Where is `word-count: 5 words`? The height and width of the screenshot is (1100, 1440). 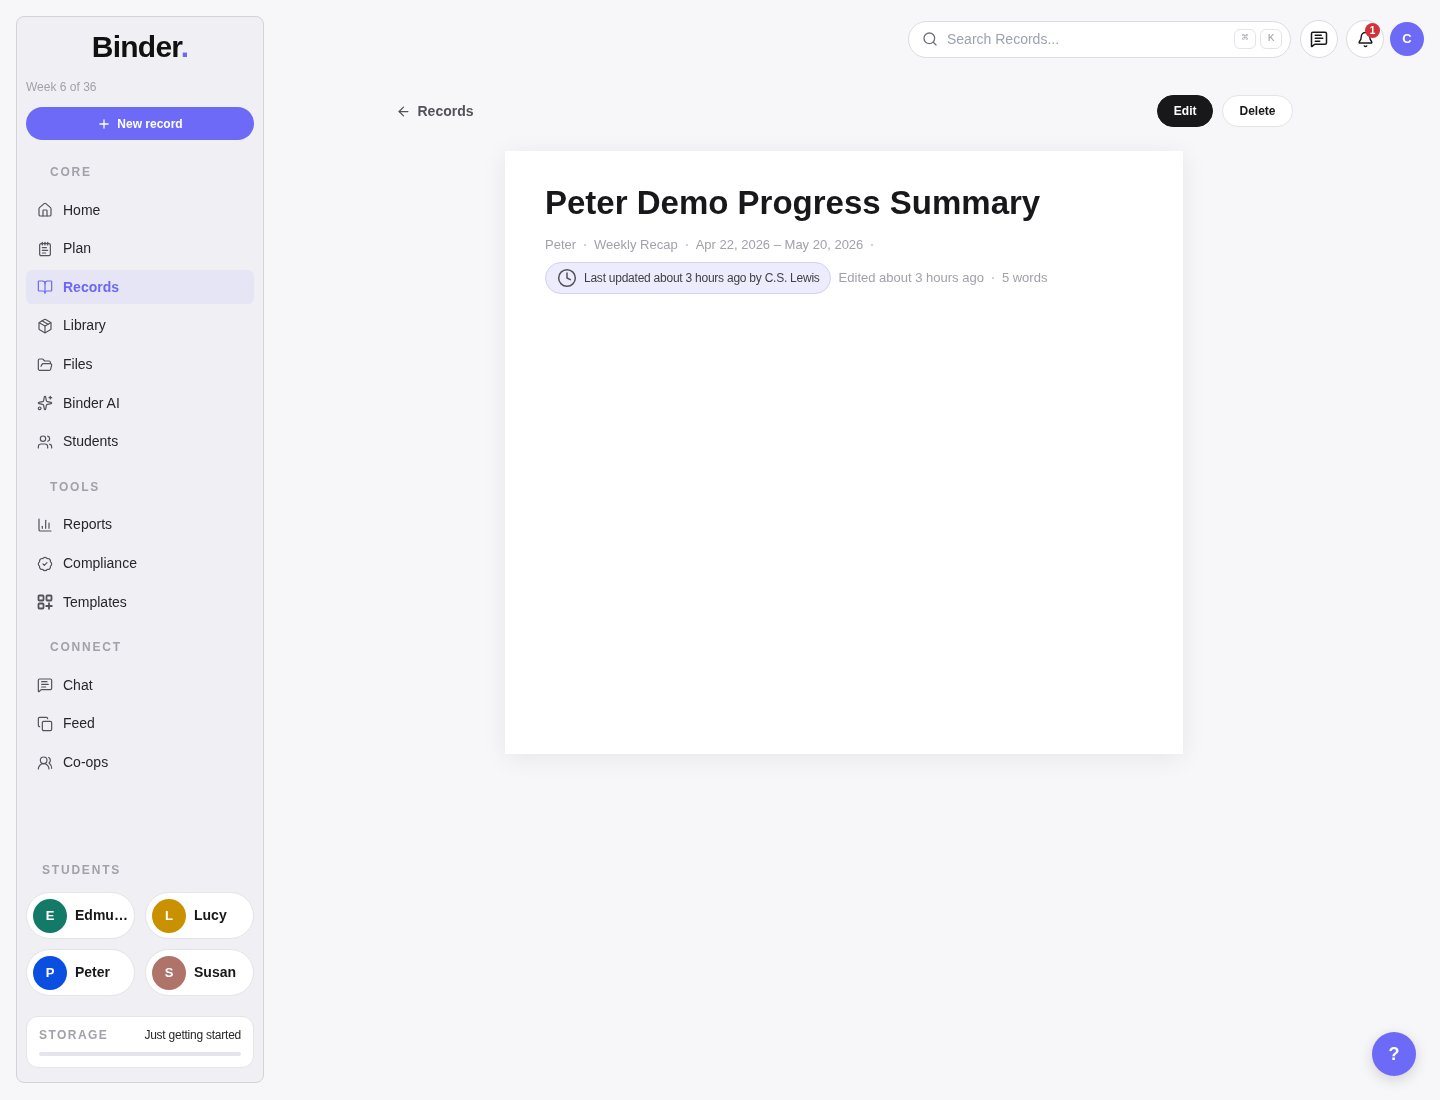
word-count: 5 words is located at coordinates (1024, 278).